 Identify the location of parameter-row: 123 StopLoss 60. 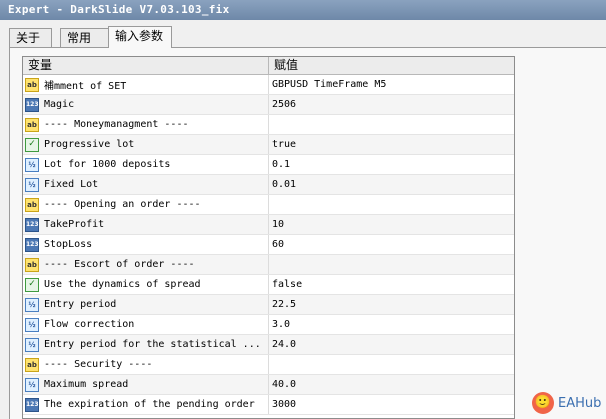
(268, 245).